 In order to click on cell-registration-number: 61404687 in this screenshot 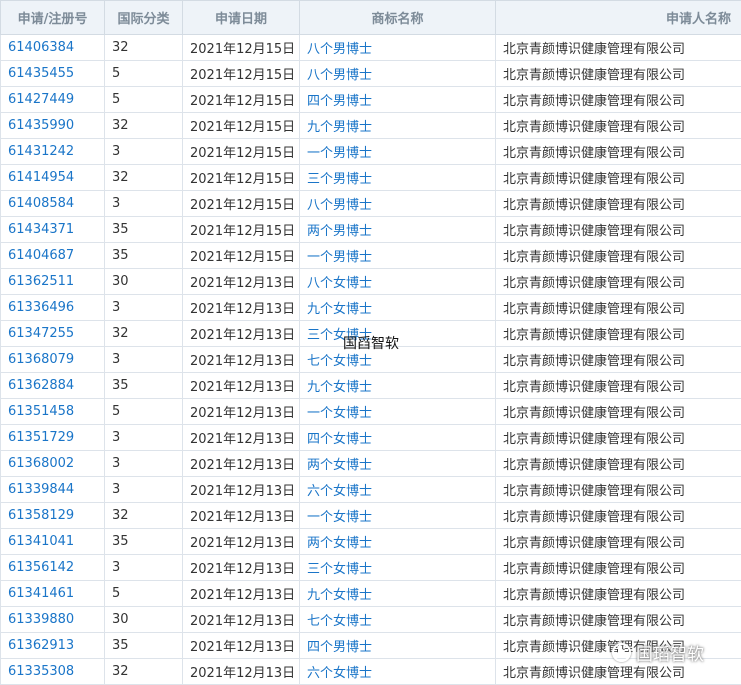, I will do `click(52, 255)`.